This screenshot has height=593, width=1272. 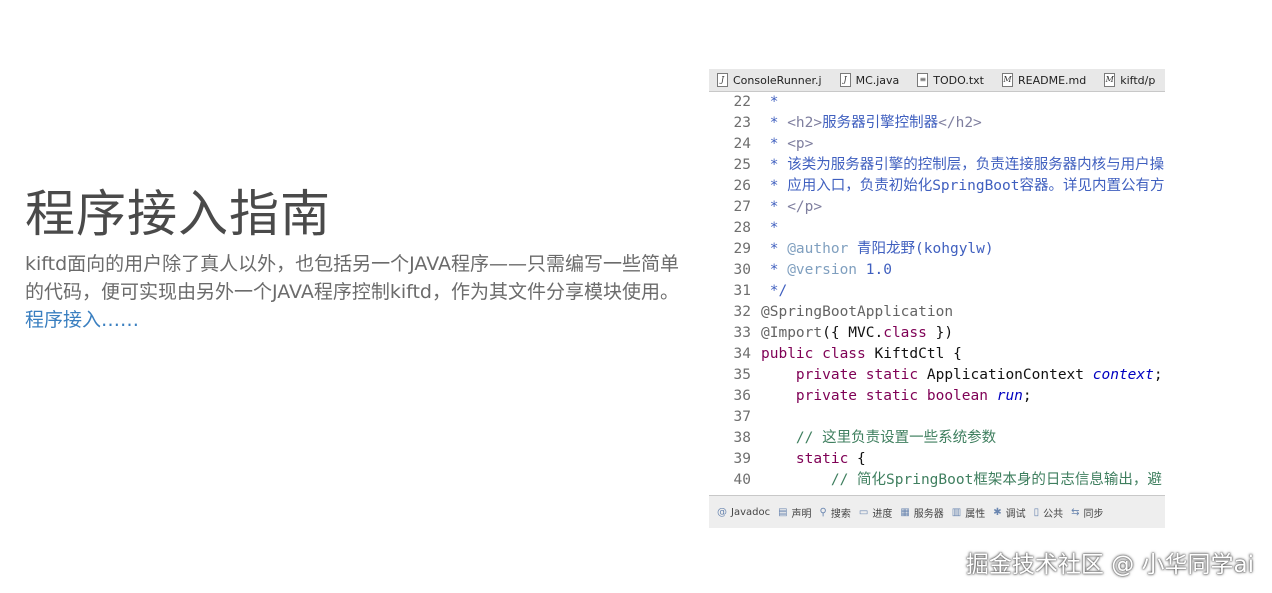 I want to click on code-text: * <h2>服务器引擎控制器</h2>, so click(x=871, y=123).